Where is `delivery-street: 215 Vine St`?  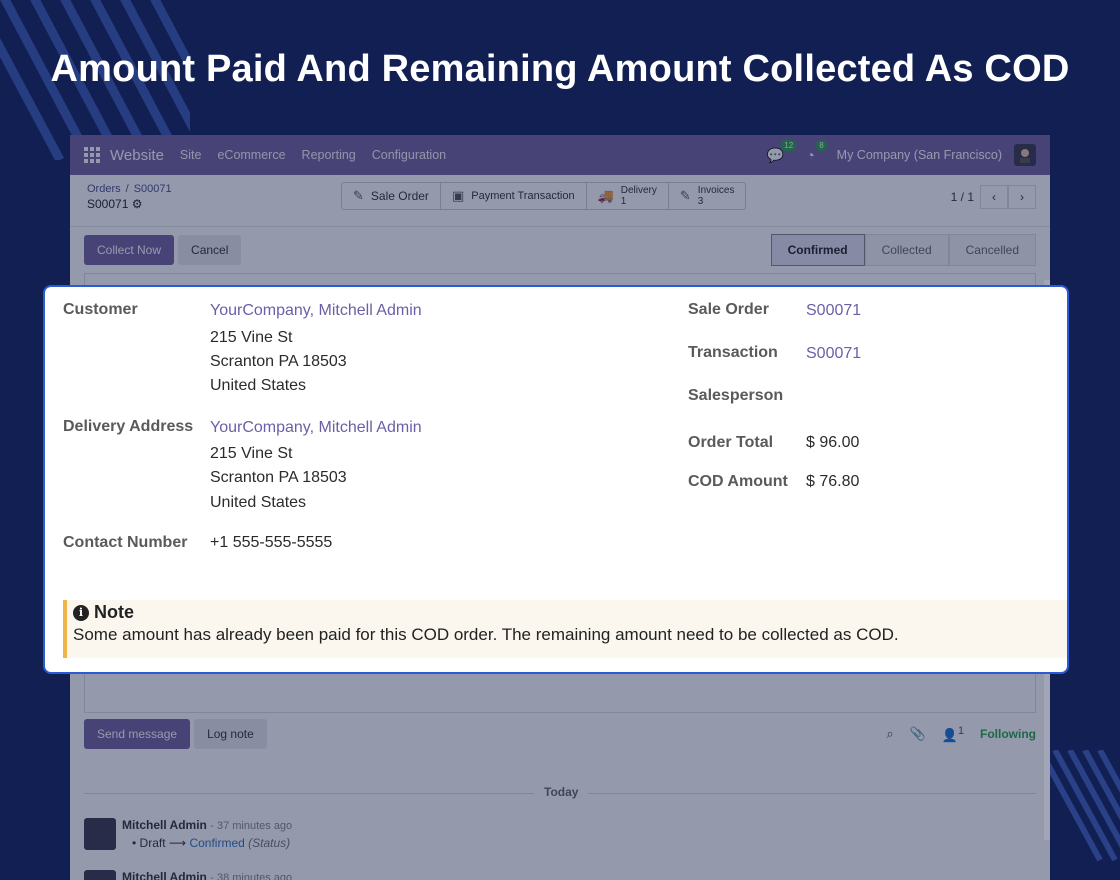 delivery-street: 215 Vine St is located at coordinates (251, 453).